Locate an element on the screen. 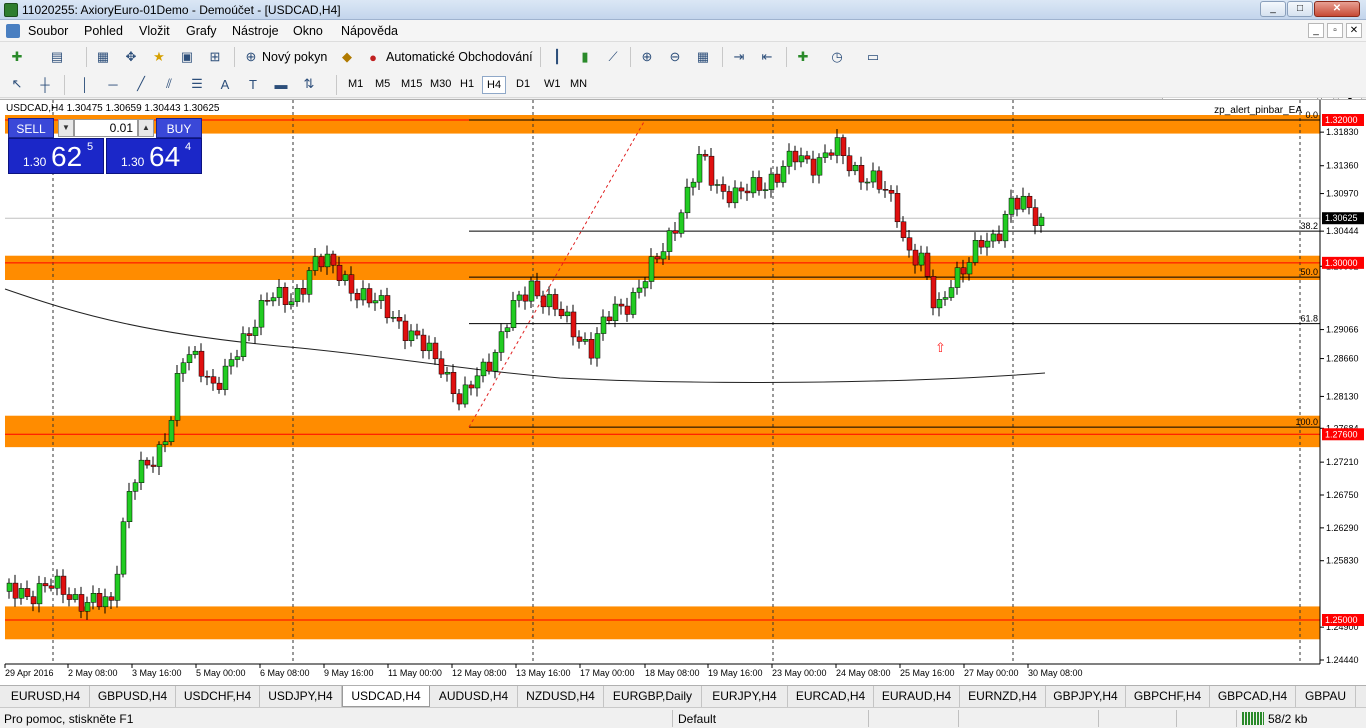  tile-windows-icon: ▦ is located at coordinates (703, 57).